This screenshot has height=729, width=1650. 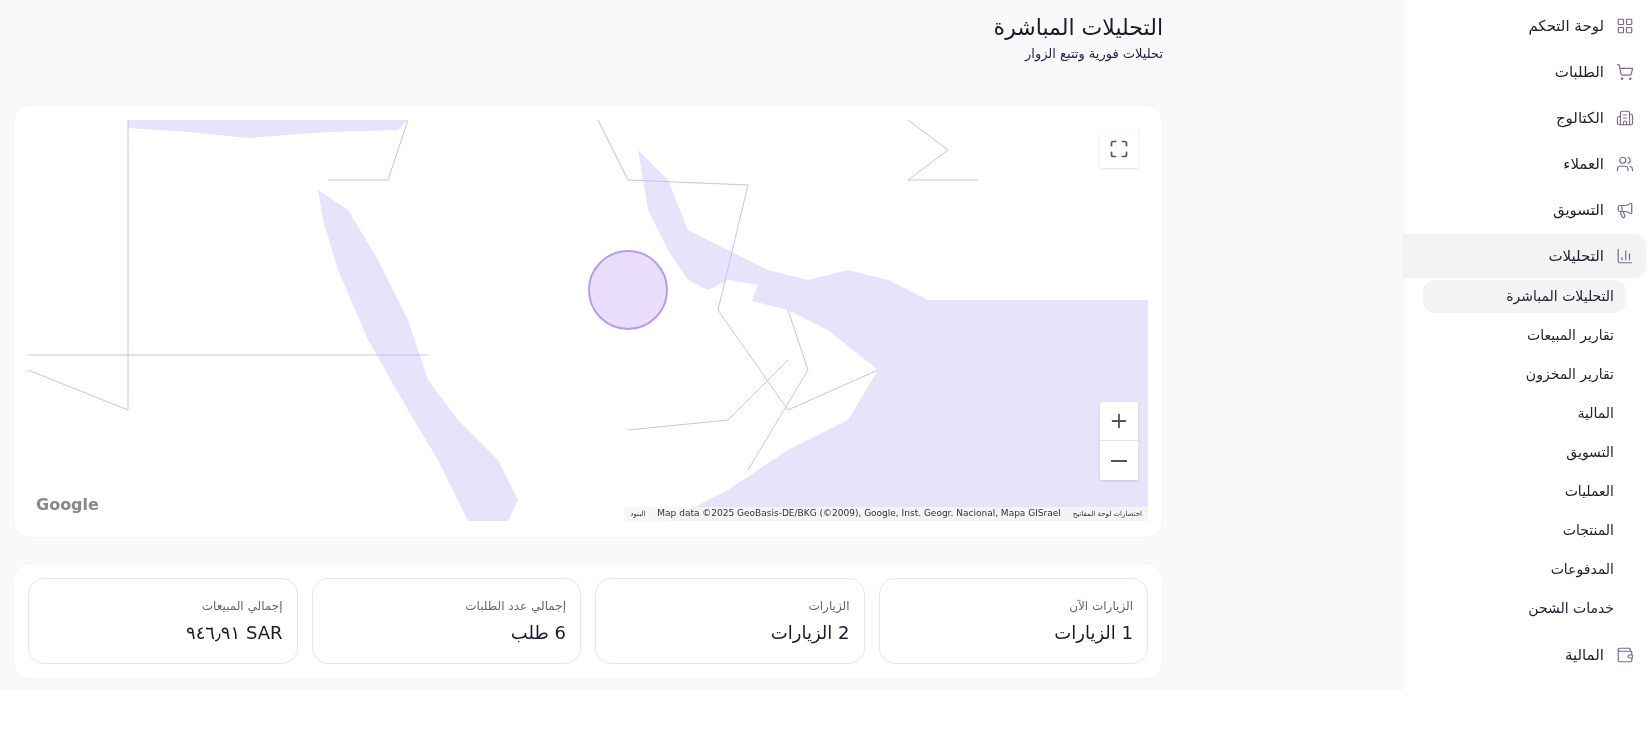 What do you see at coordinates (1524, 26) in the screenshot?
I see `sidebar-item: لوحة التحكم` at bounding box center [1524, 26].